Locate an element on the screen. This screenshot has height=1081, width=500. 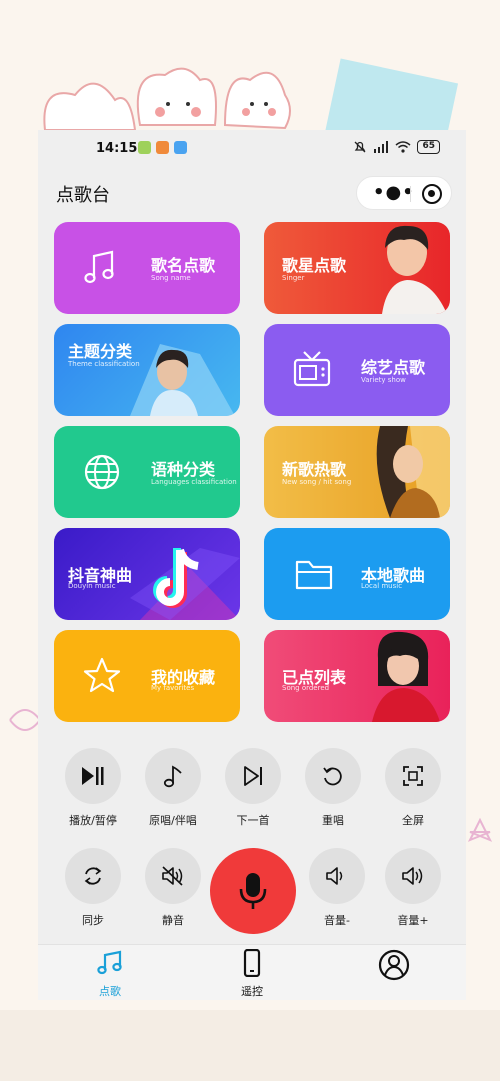
card-douyin: 抖音神曲 Douyin music is located at coordinates (147, 574).